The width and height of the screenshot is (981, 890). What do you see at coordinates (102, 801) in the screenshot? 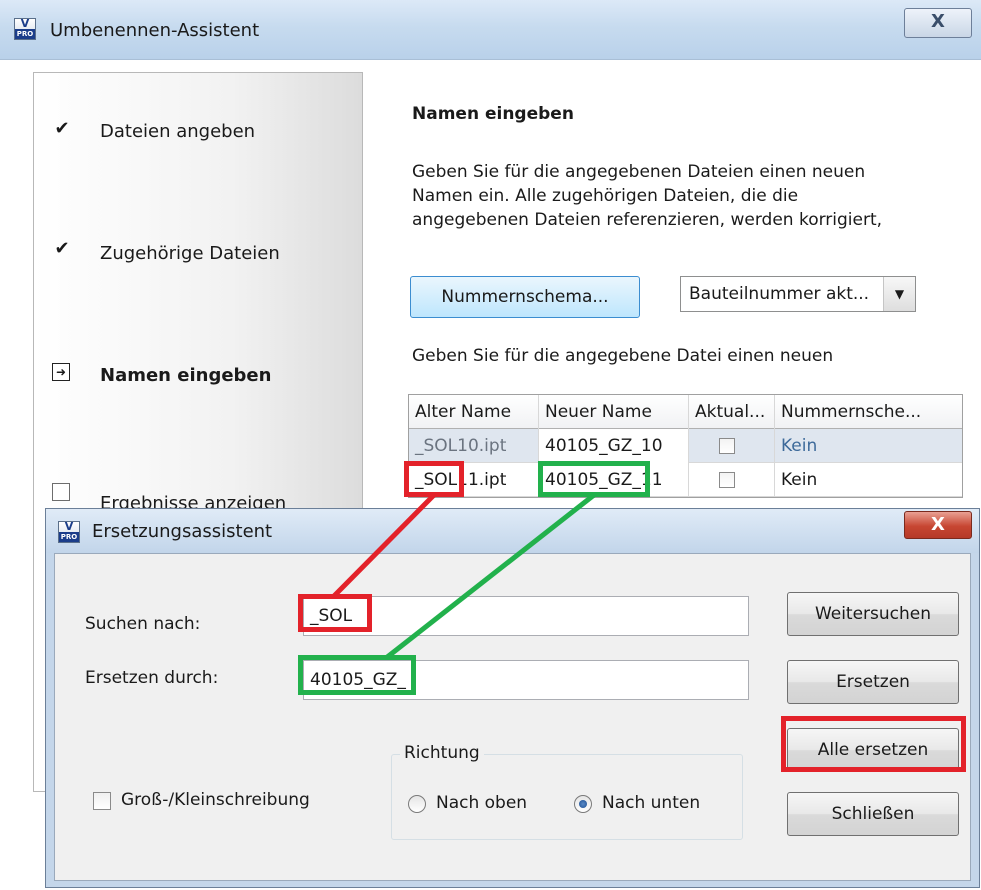
I see `match-case-checkbox` at bounding box center [102, 801].